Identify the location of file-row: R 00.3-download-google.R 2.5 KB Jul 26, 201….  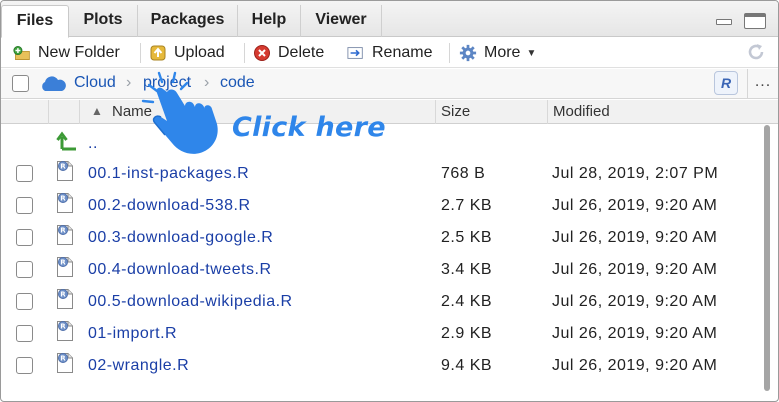
(389, 238).